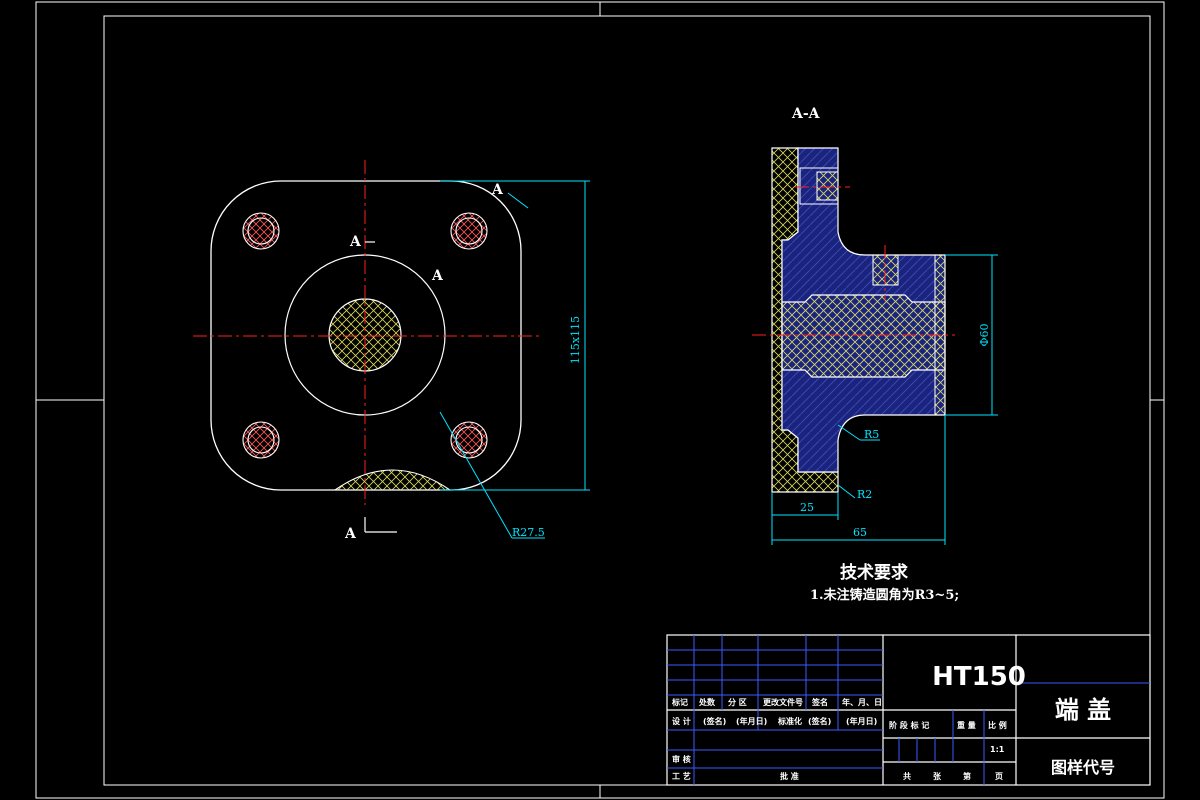 This screenshot has height=800, width=1200. Describe the element at coordinates (806, 114) in the screenshot. I see `section-title: A-A` at that location.